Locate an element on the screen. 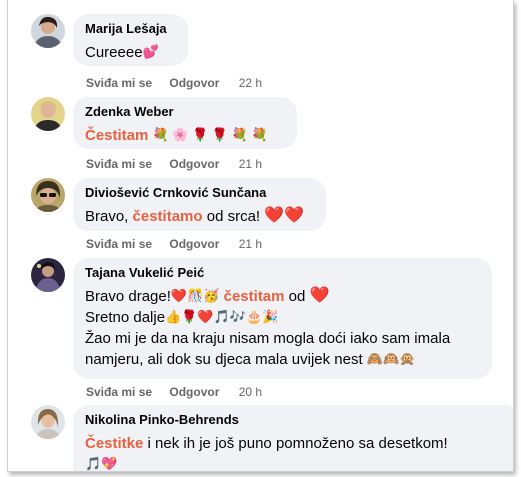 Image resolution: width=521 pixels, height=477 pixels. monkey-emoji: 🙈🙉🙊 is located at coordinates (391, 358).